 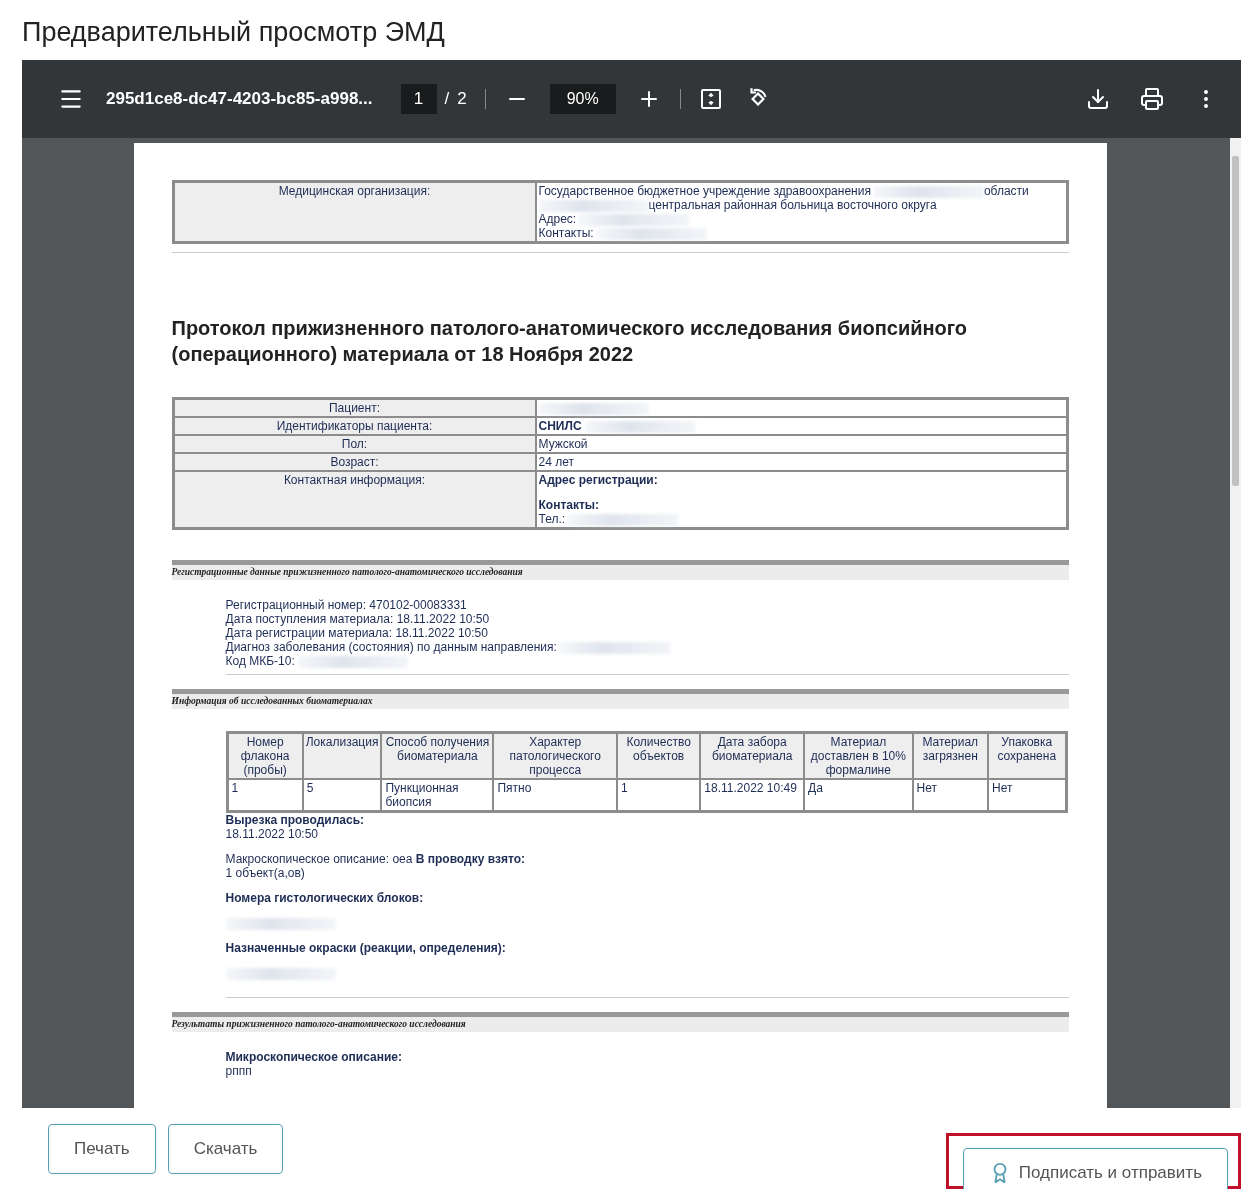 What do you see at coordinates (265, 873) in the screenshot?
I see `text: 1 объект(а,ов)` at bounding box center [265, 873].